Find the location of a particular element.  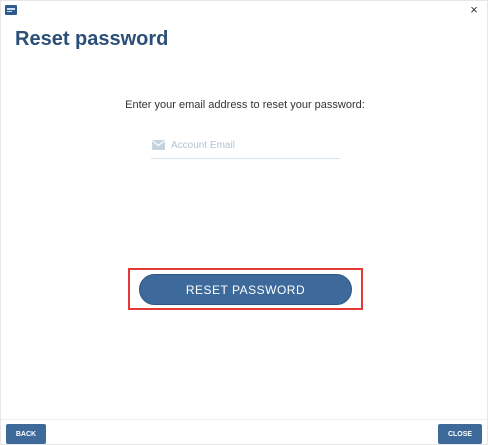

email-input is located at coordinates (251, 145).